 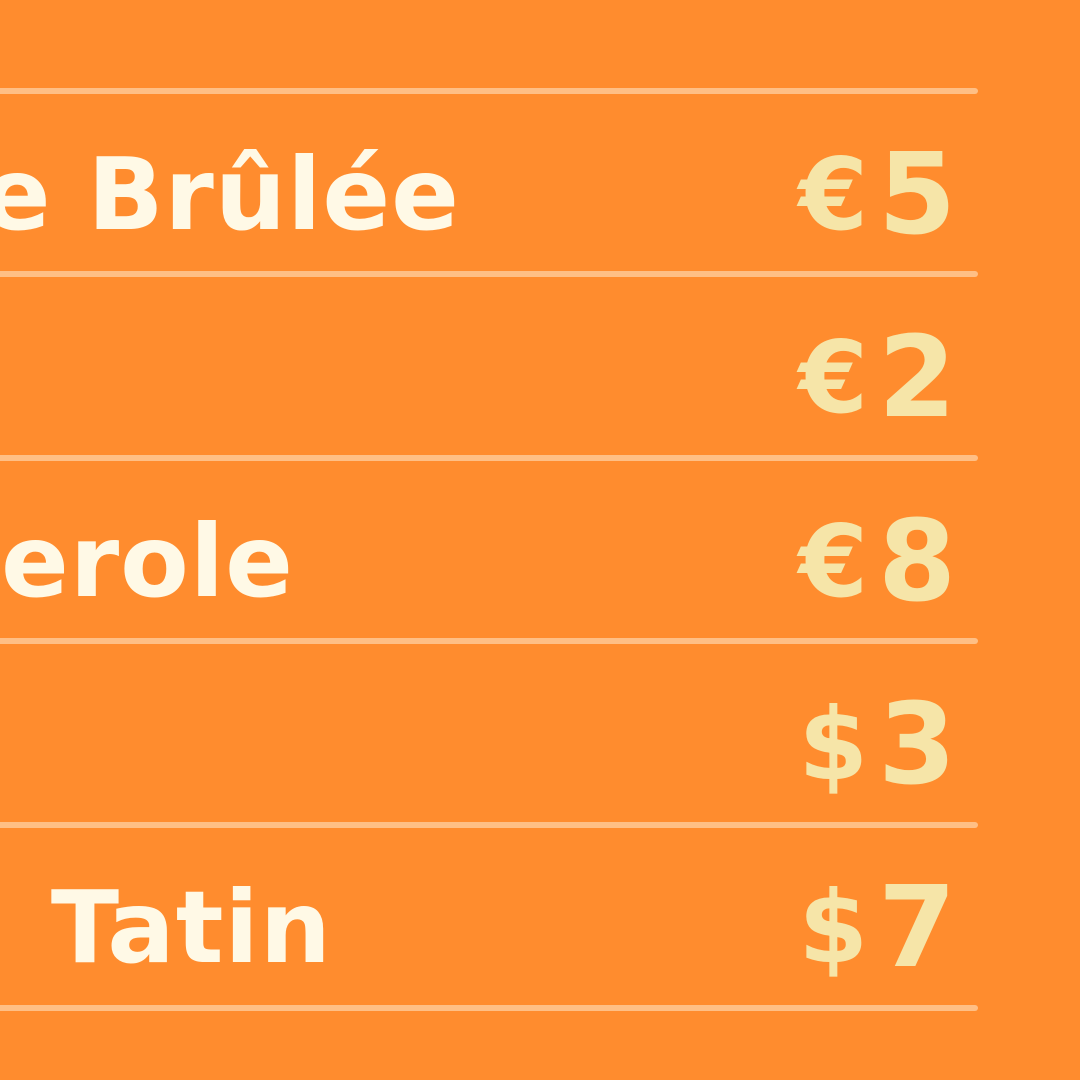 What do you see at coordinates (917, 562) in the screenshot?
I see `price-value: 8` at bounding box center [917, 562].